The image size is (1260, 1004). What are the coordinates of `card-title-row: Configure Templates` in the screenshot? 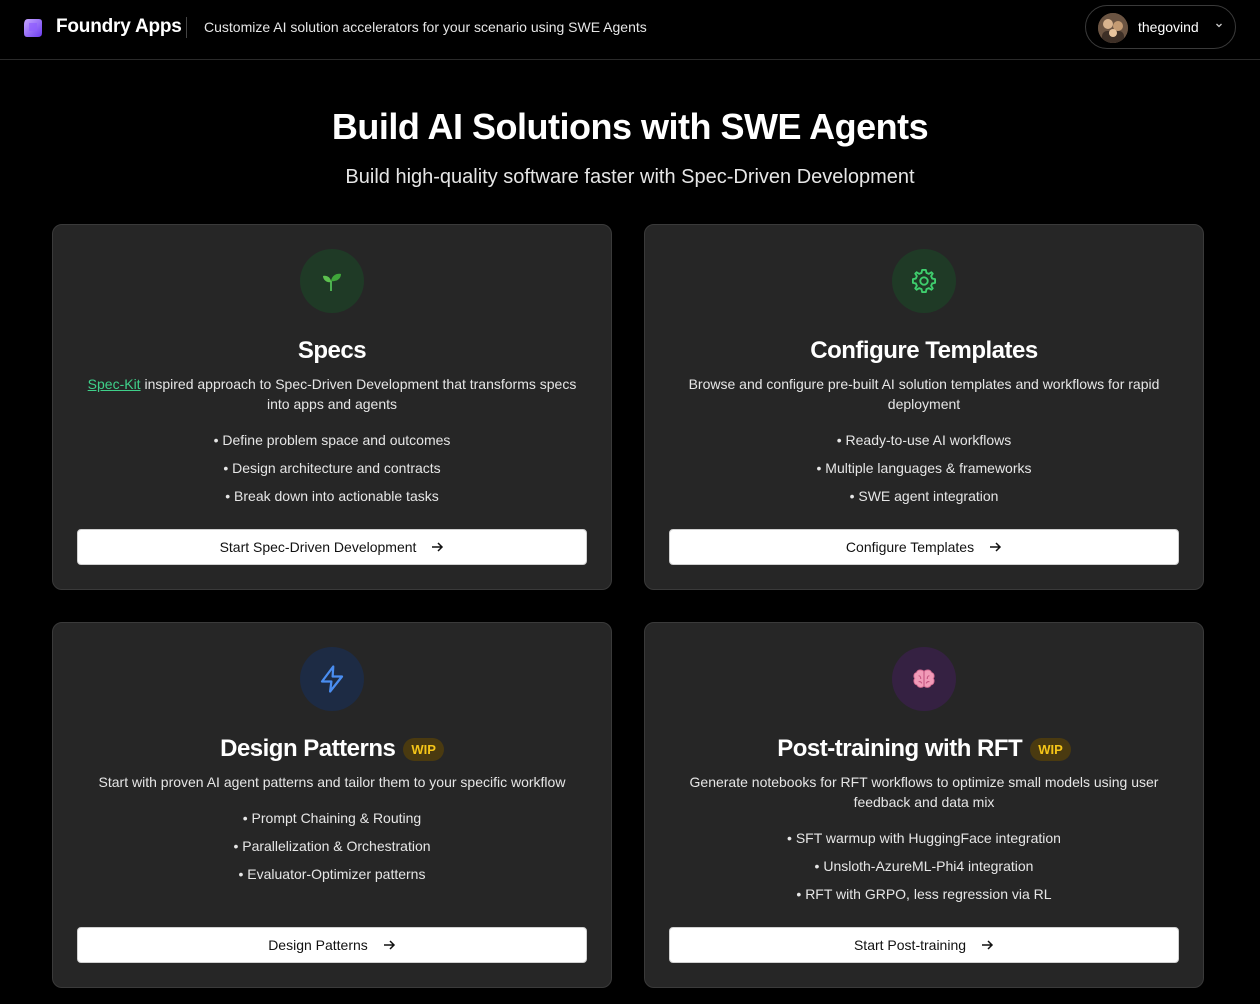 It's located at (924, 351).